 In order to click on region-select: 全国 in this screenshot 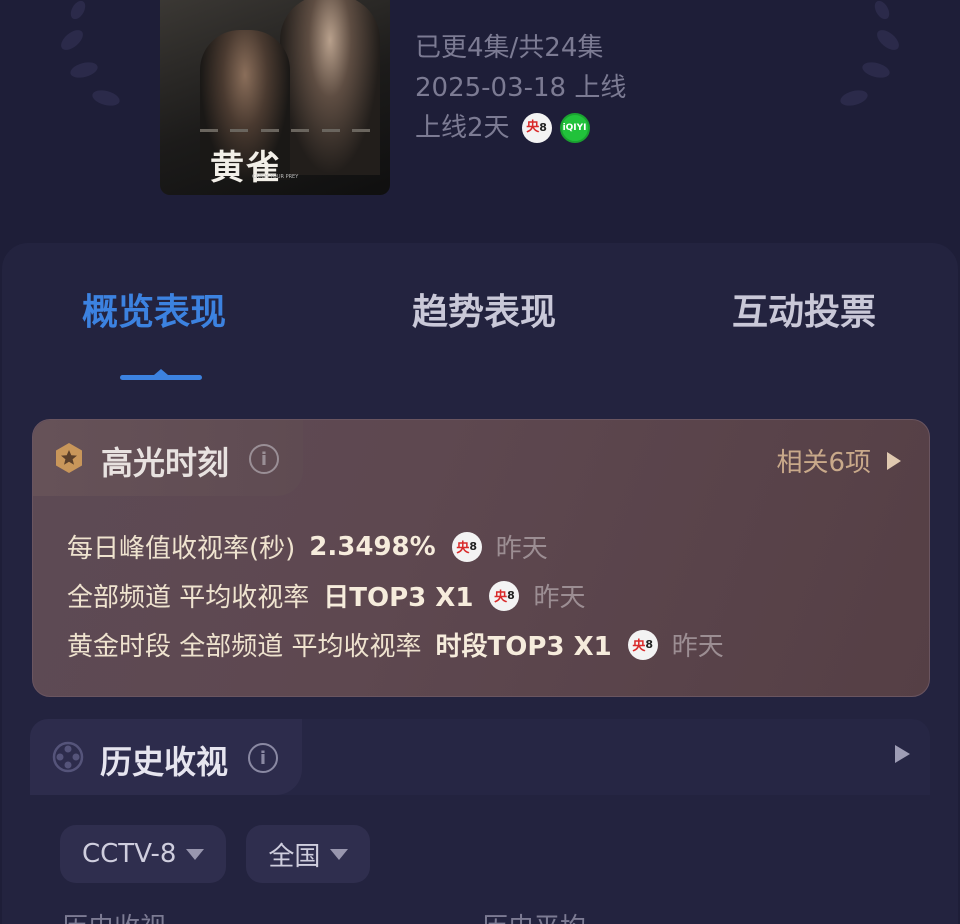, I will do `click(308, 854)`.